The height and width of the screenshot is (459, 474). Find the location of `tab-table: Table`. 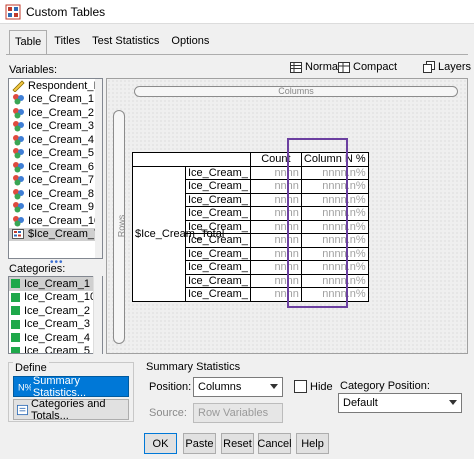

tab-table: Table is located at coordinates (28, 42).